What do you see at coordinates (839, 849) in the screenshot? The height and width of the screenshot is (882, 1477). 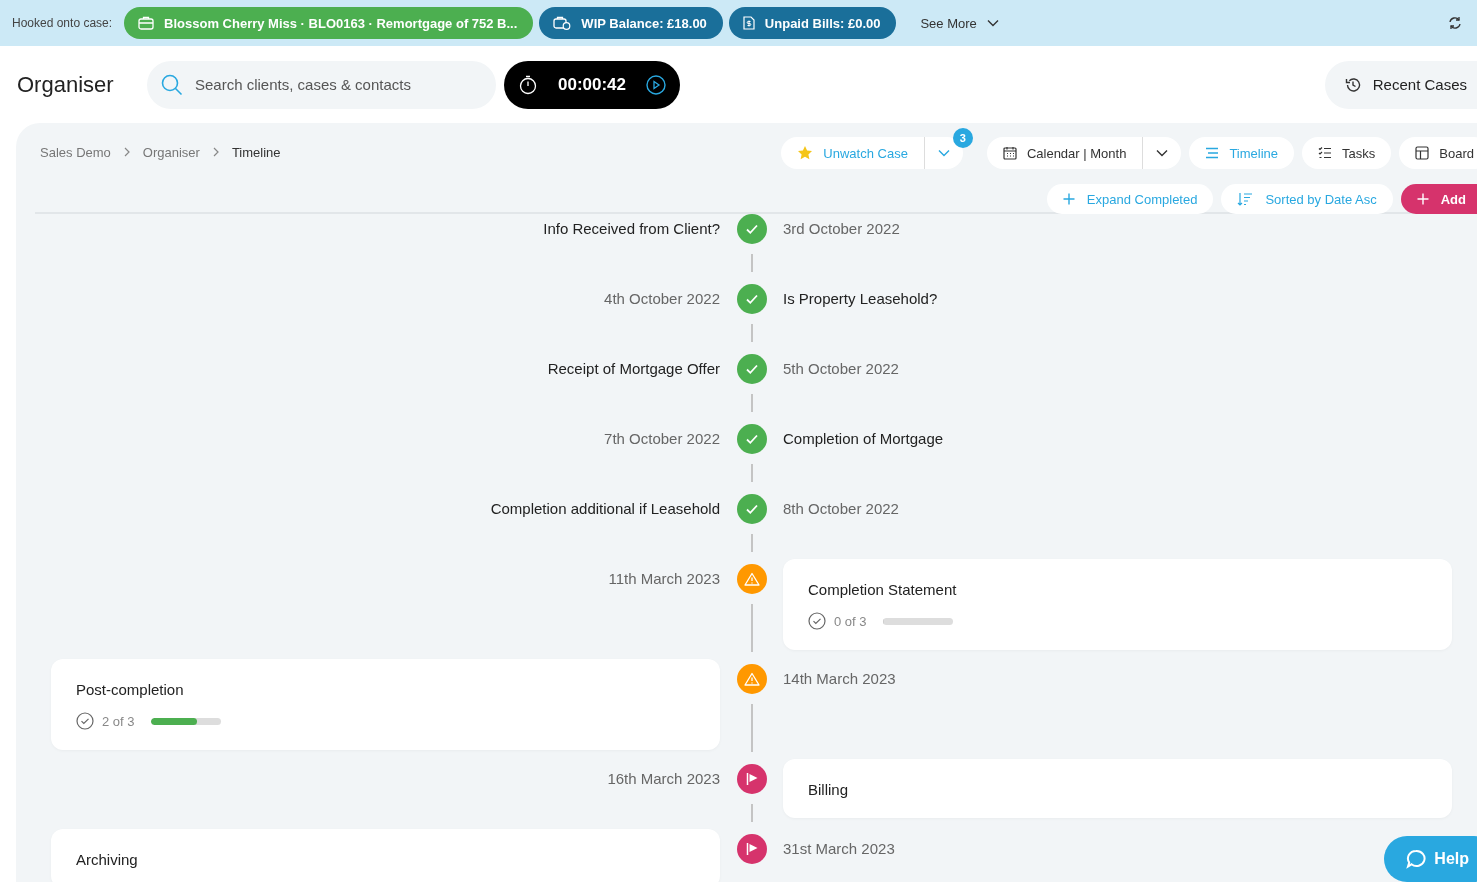 I see `date-label: 31st March 2023` at bounding box center [839, 849].